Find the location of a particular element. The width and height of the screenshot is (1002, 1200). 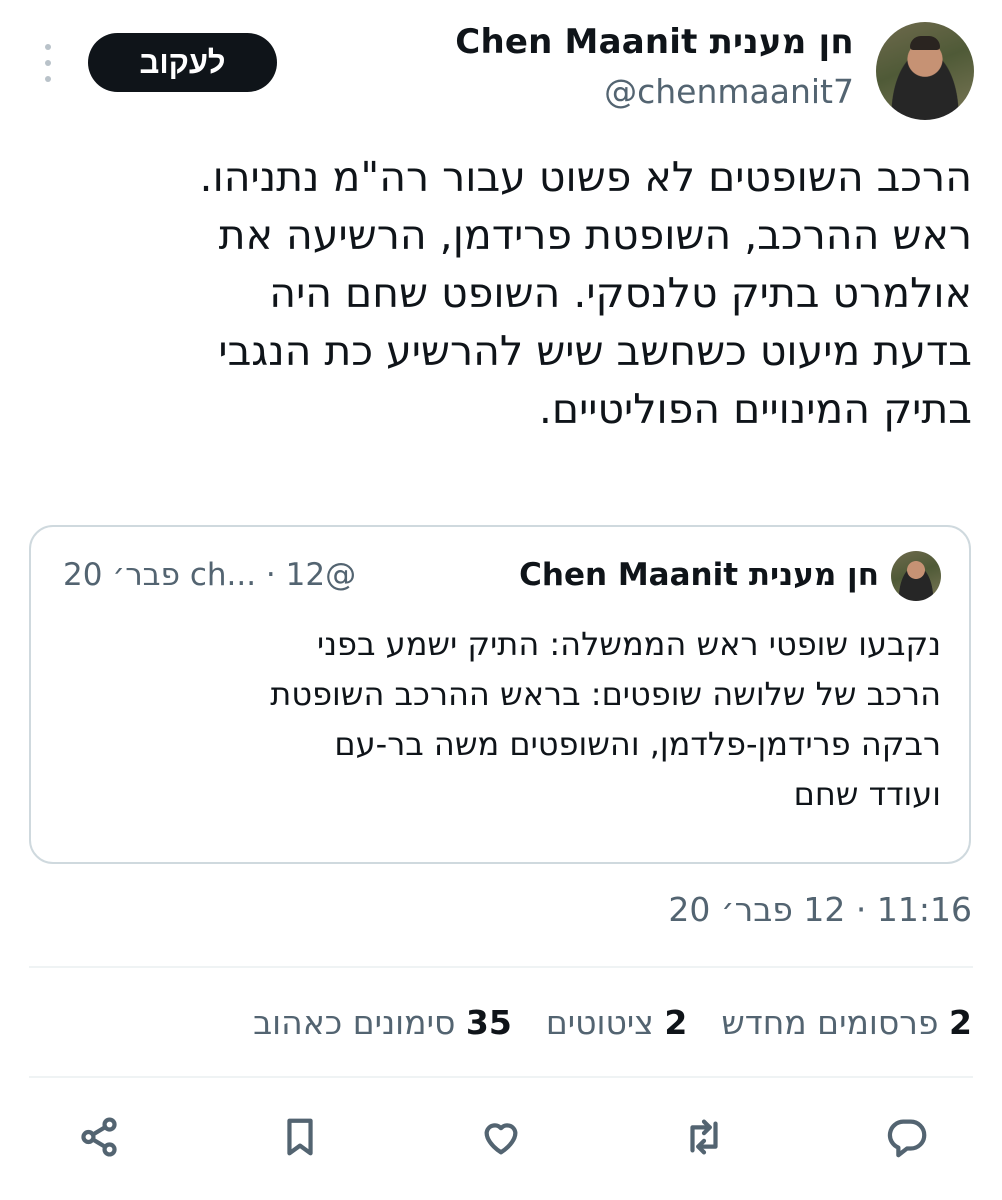

tweet-text-line: בדעת מיעוט כשחשב שיש להרשיע כת הנגבי is located at coordinates (595, 351).